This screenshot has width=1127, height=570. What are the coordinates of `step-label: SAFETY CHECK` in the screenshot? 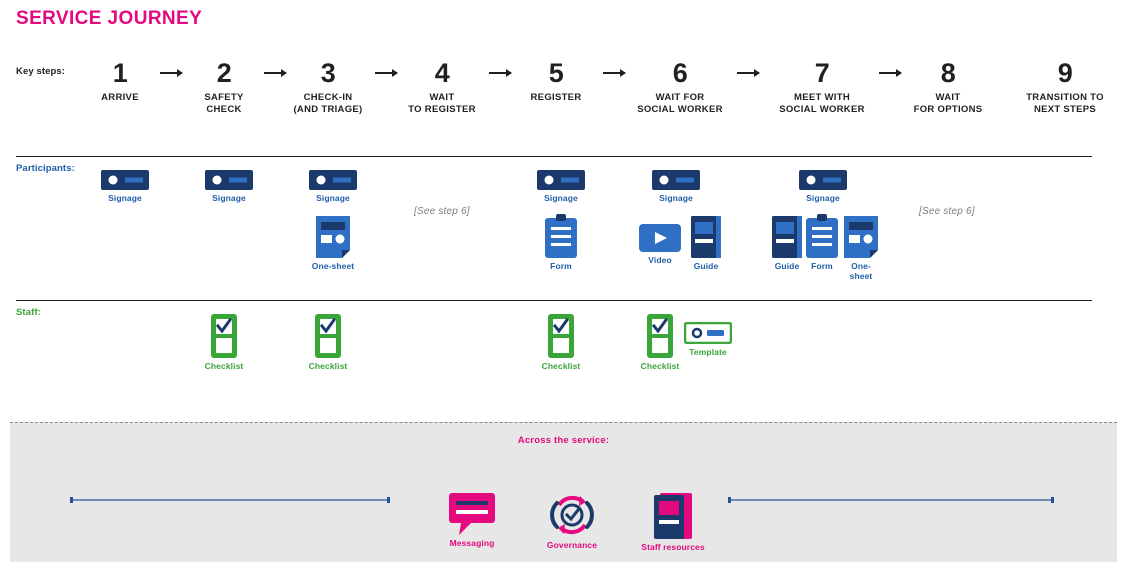 It's located at (224, 103).